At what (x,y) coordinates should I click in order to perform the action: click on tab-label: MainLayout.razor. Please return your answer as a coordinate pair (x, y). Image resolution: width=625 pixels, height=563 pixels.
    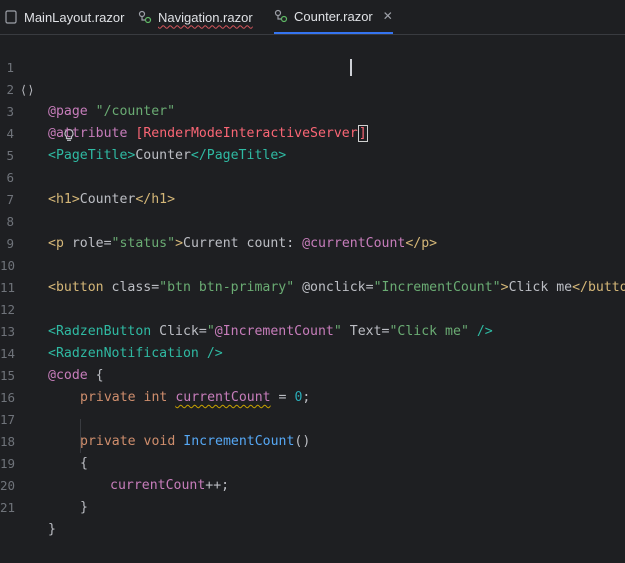
    Looking at the image, I should click on (74, 17).